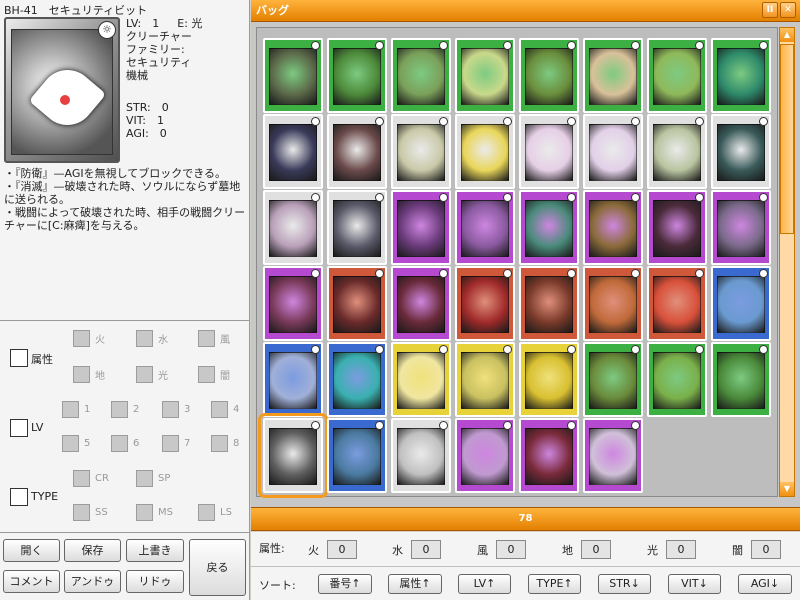  Describe the element at coordinates (176, 409) in the screenshot. I see `lv-option-3: 3` at that location.